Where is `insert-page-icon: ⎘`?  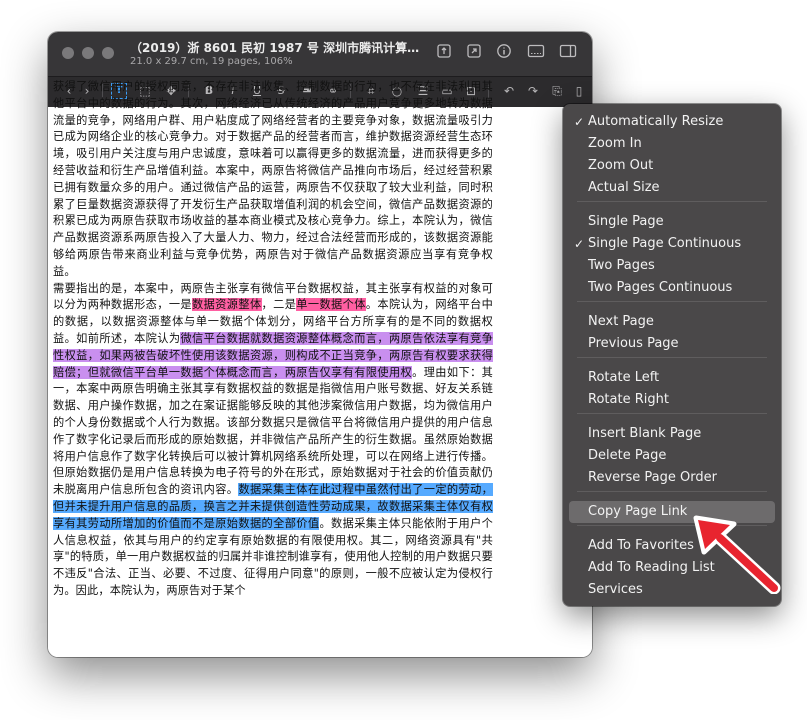
insert-page-icon: ⎘ is located at coordinates (557, 91).